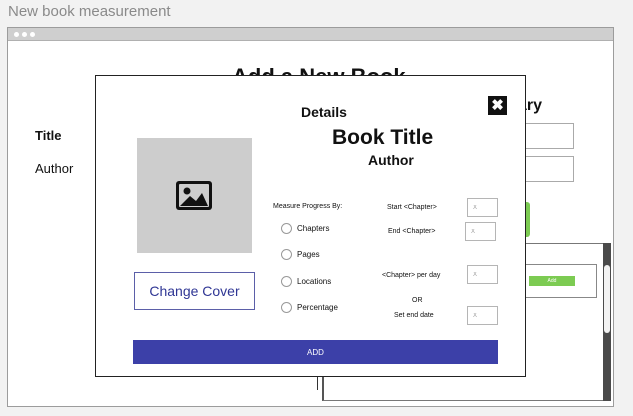 Image resolution: width=633 pixels, height=416 pixels. I want to click on start-chapter-input, so click(482, 207).